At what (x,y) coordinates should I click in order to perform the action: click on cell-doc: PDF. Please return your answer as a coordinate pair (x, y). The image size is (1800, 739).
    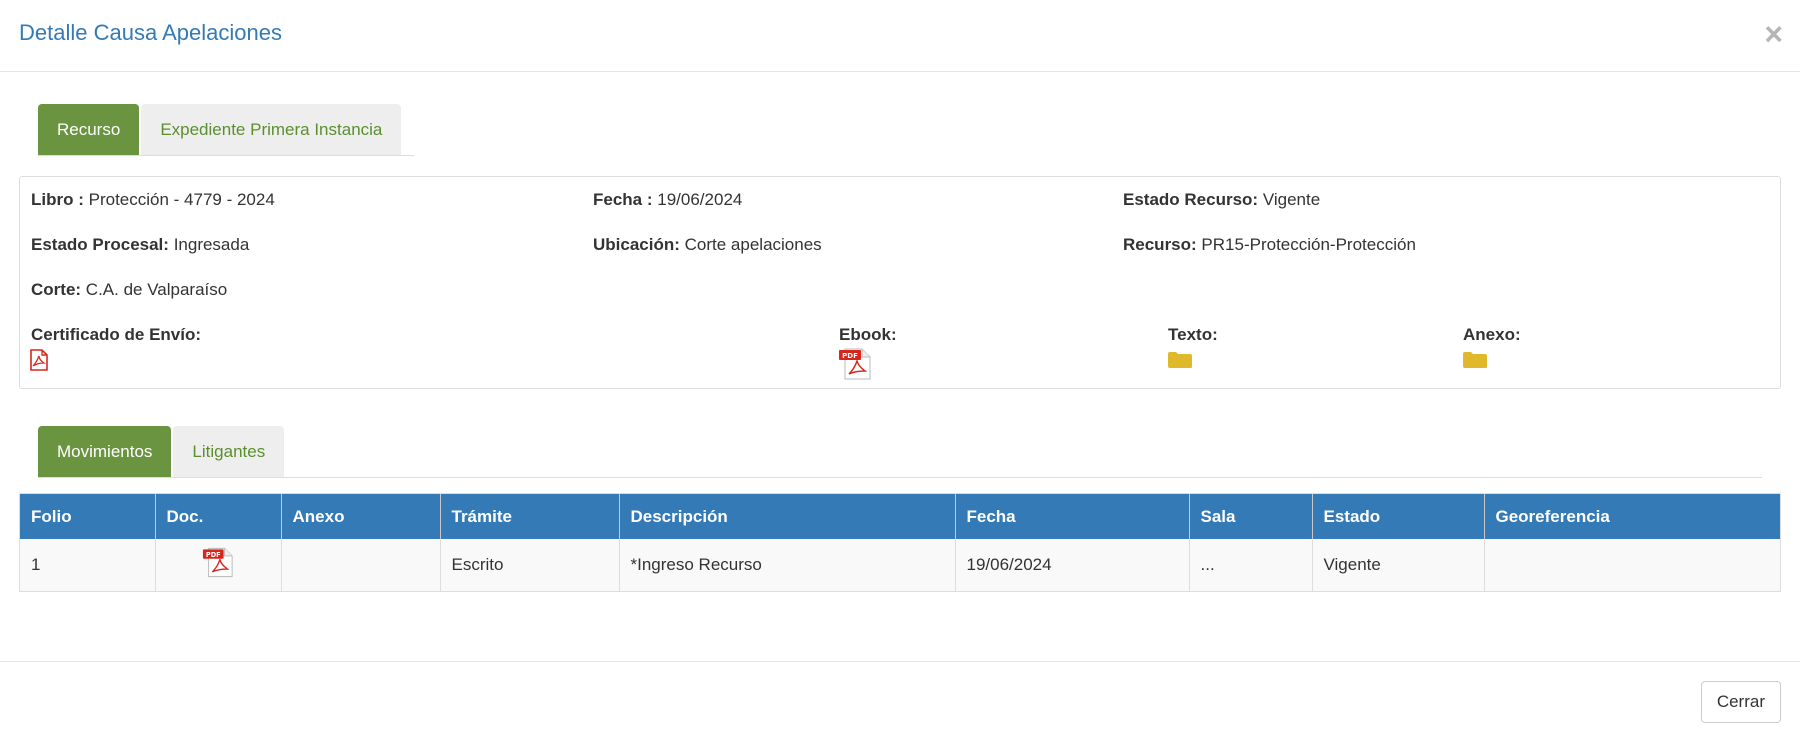
    Looking at the image, I should click on (218, 565).